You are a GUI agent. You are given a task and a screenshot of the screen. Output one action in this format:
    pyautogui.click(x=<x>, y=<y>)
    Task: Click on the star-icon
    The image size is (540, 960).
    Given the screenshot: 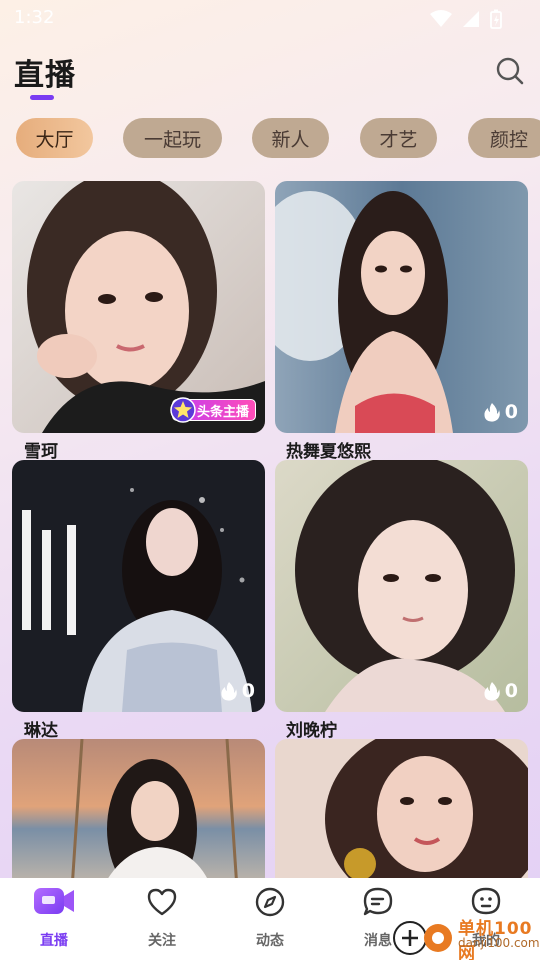 What is the action you would take?
    pyautogui.click(x=183, y=410)
    